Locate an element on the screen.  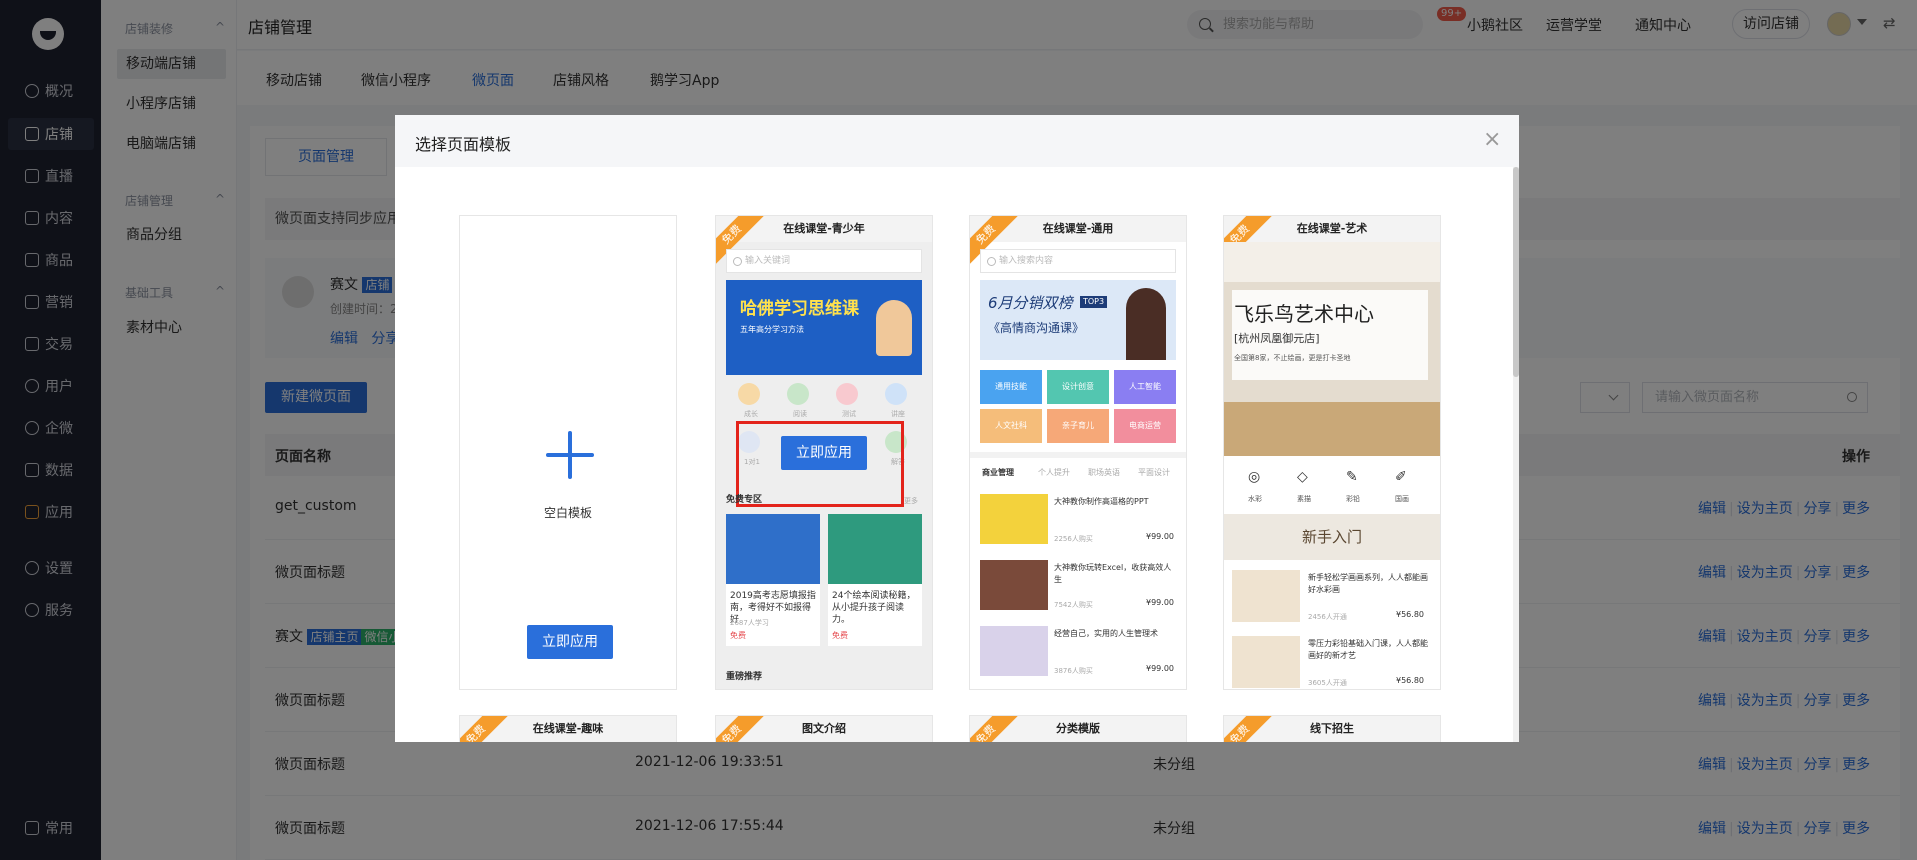
template-search: 输入搜索内容 is located at coordinates (1078, 261).